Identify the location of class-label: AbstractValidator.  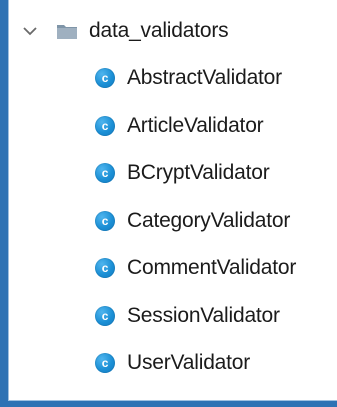
(204, 77).